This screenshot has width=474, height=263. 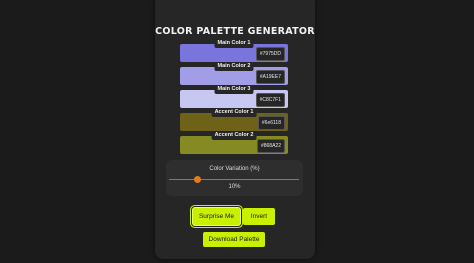 What do you see at coordinates (234, 73) in the screenshot?
I see `swatch-main-color-2: Main Color 2 #A19EE7` at bounding box center [234, 73].